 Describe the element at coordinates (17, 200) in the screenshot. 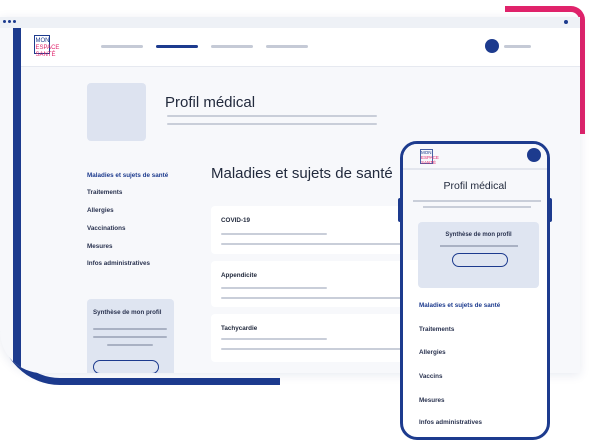

I see `left-accent-stripe` at that location.